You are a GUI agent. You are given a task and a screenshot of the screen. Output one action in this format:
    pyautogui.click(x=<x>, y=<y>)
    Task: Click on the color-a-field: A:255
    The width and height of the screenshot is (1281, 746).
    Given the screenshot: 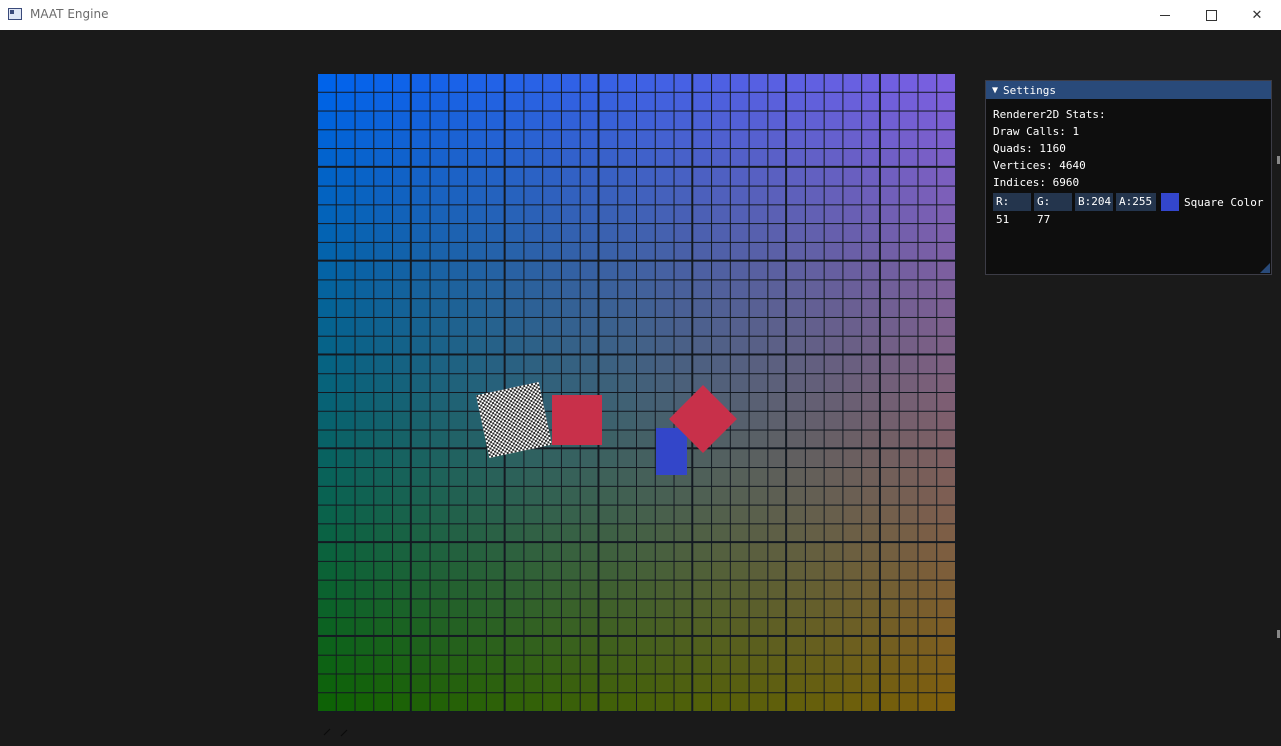 What is the action you would take?
    pyautogui.click(x=1136, y=202)
    